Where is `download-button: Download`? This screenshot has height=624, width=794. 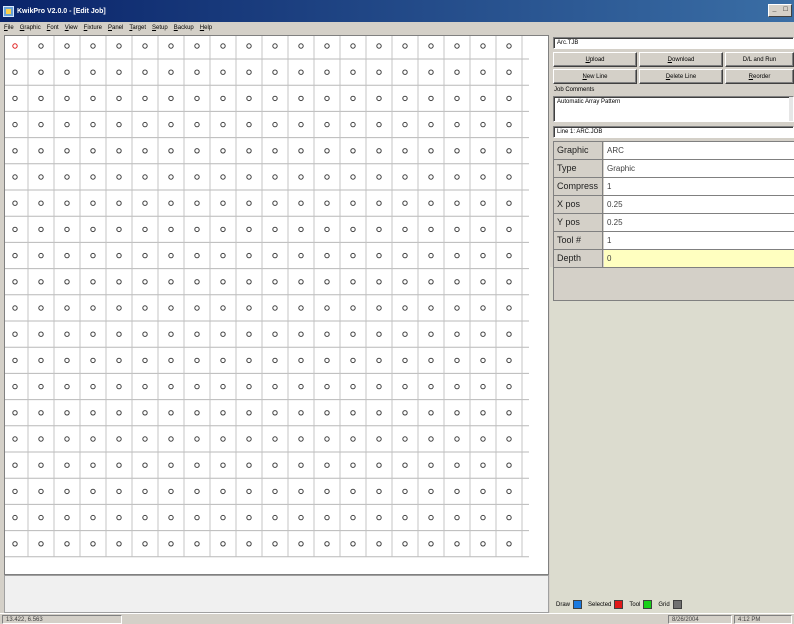 download-button: Download is located at coordinates (681, 59).